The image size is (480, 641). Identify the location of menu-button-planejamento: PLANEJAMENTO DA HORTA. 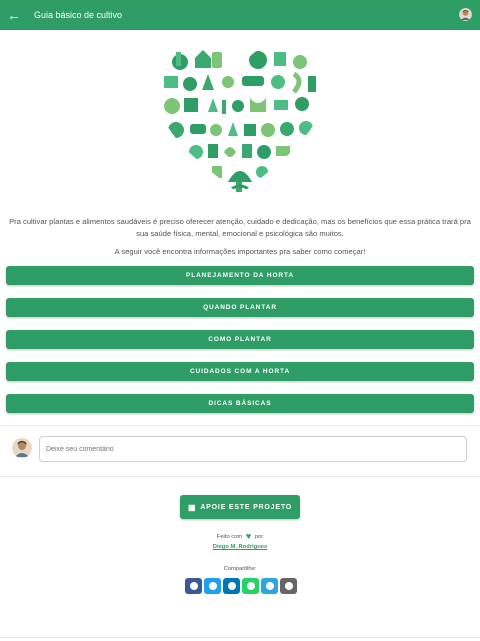
(240, 275).